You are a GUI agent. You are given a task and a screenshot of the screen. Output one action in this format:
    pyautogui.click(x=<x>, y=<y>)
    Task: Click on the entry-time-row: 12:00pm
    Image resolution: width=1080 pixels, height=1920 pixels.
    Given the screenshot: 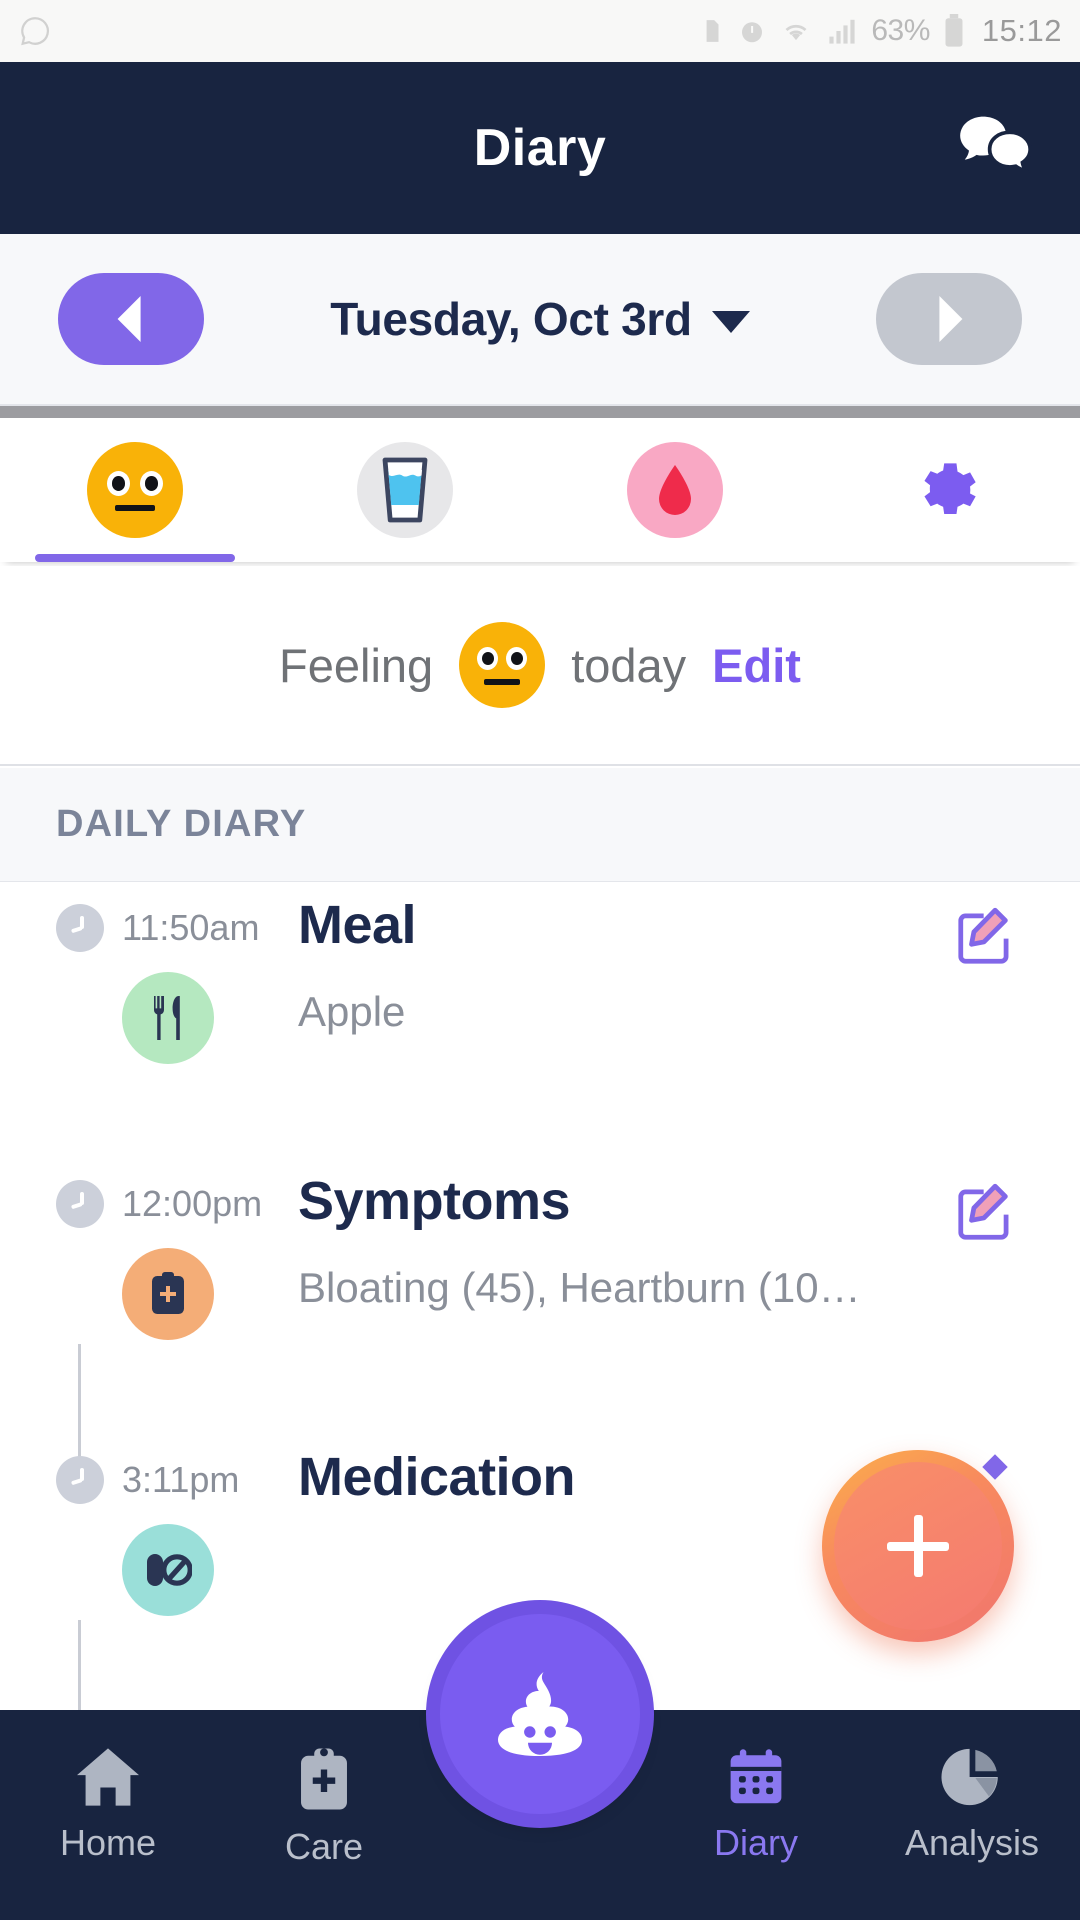 What is the action you would take?
    pyautogui.click(x=159, y=1204)
    